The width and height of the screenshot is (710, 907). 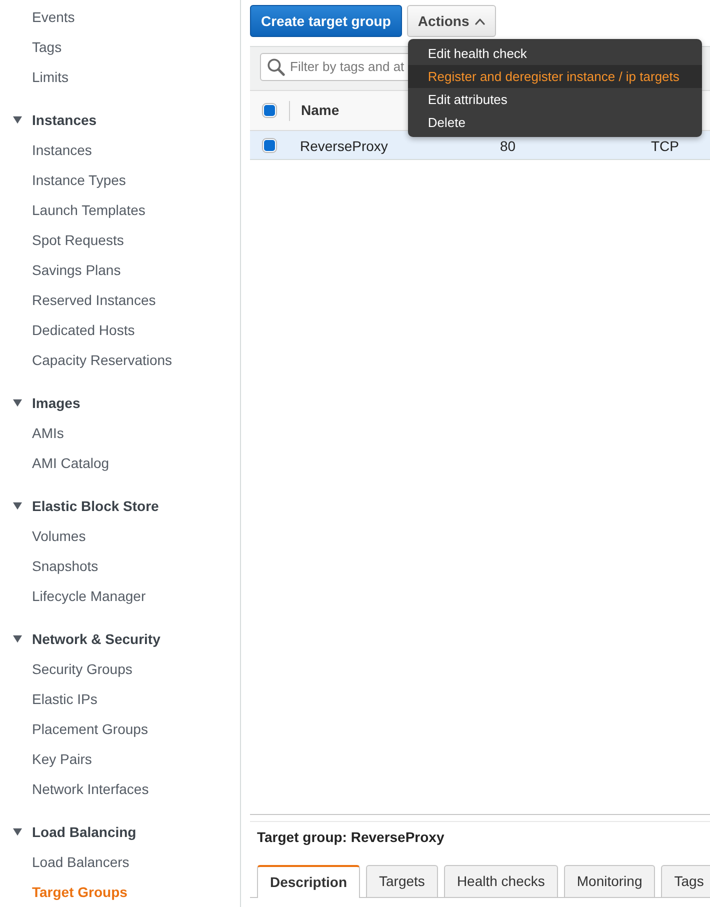 What do you see at coordinates (344, 146) in the screenshot?
I see `table-cell: ReverseProxy` at bounding box center [344, 146].